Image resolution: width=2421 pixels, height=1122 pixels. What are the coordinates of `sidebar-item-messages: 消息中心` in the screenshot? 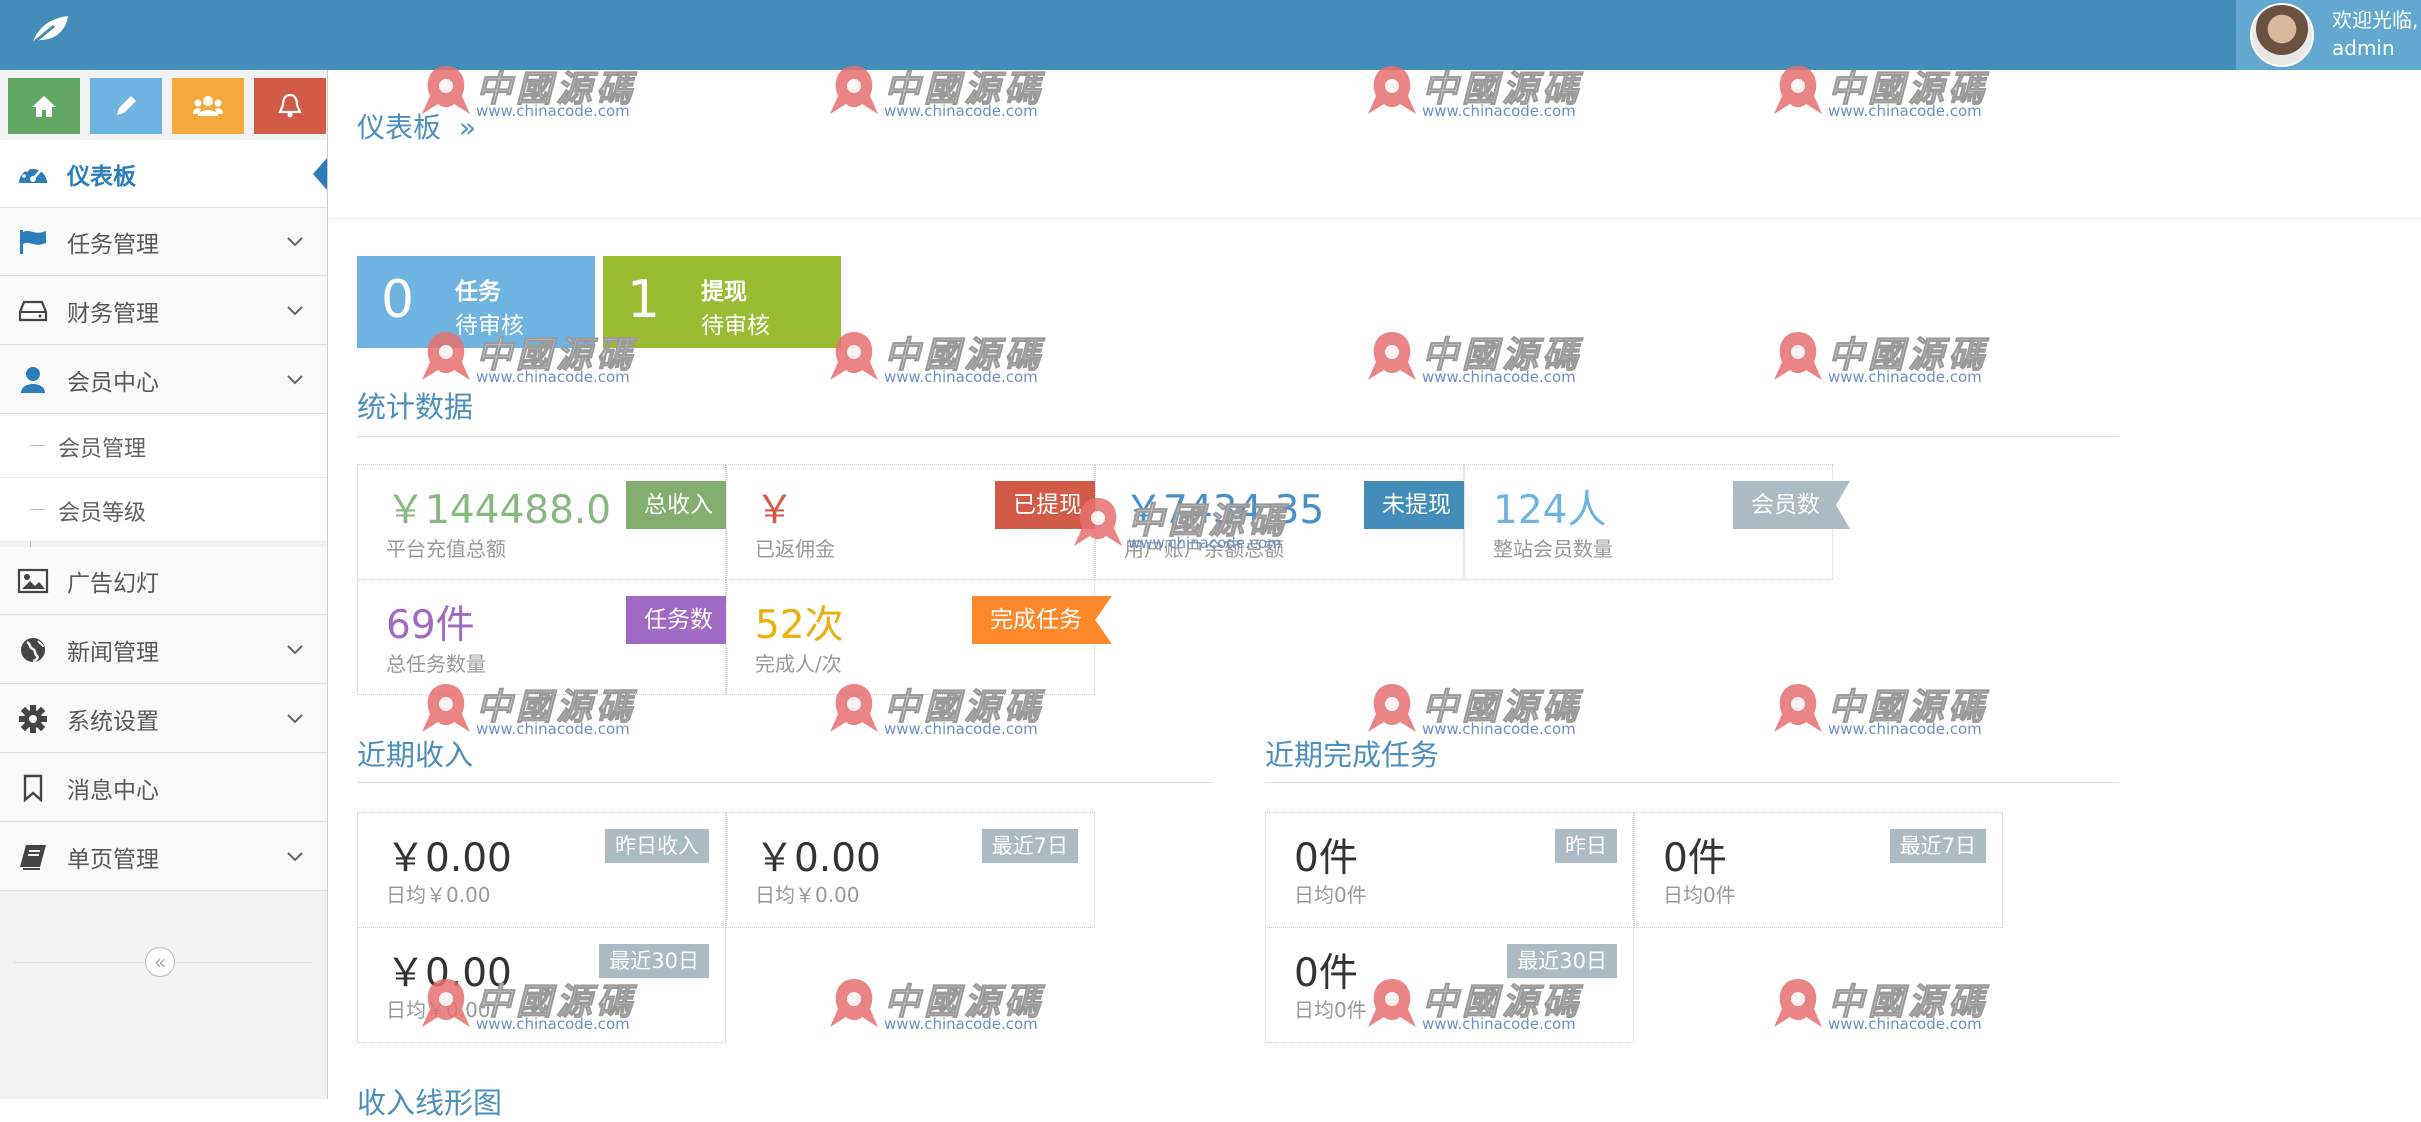 It's located at (163, 788).